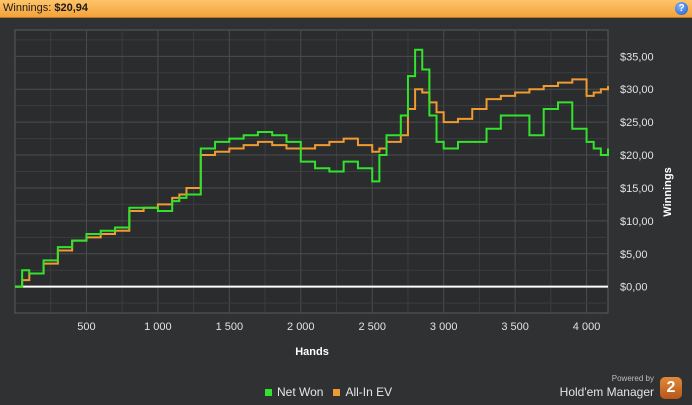 The height and width of the screenshot is (405, 692). Describe the element at coordinates (338, 327) in the screenshot. I see `x-axis: 500 1 000 1 500 2 000 2 500 3 000 3 500 4 000` at that location.